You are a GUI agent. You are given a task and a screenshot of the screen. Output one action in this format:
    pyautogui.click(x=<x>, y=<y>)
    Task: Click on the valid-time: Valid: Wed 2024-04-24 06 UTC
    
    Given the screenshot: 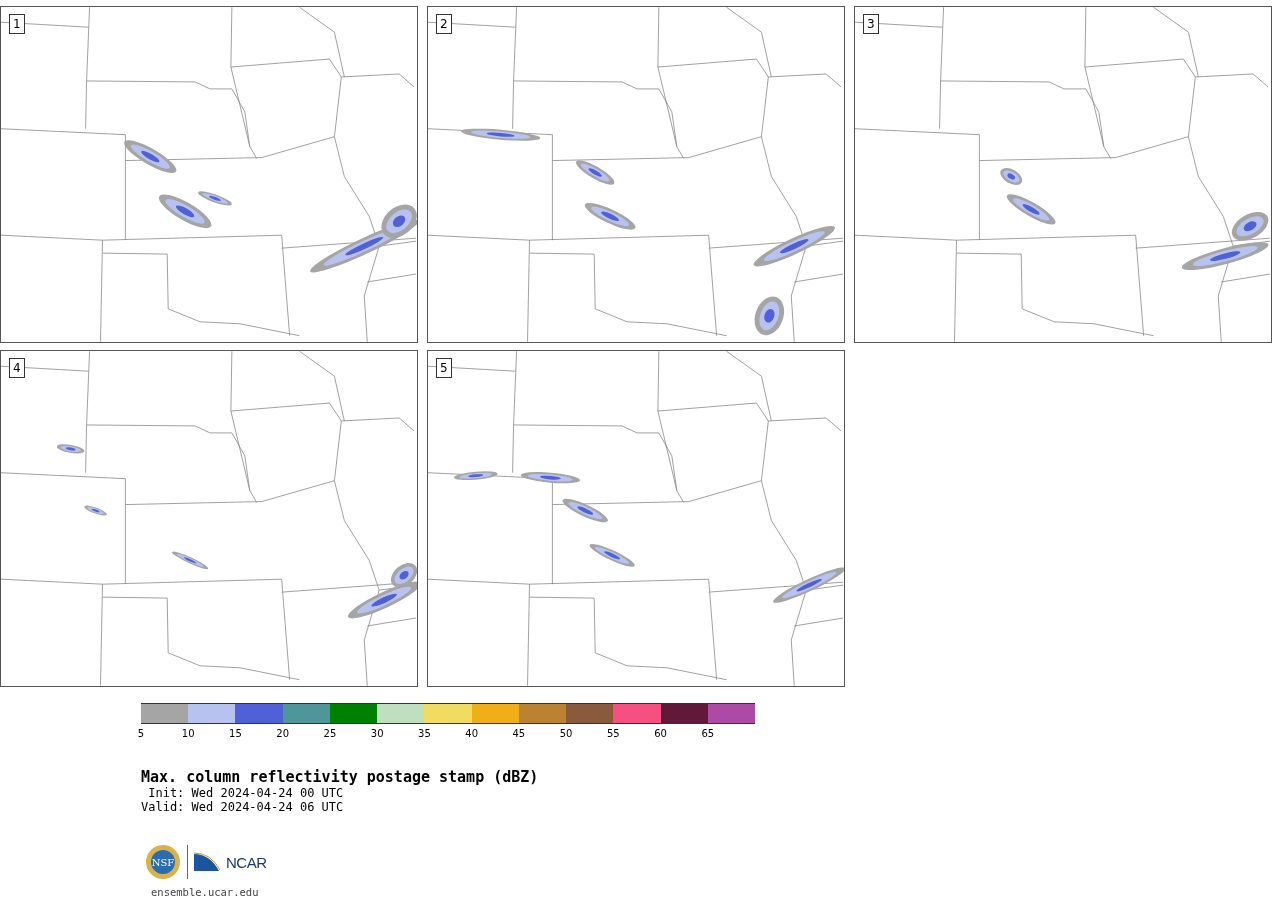 What is the action you would take?
    pyautogui.click(x=242, y=807)
    